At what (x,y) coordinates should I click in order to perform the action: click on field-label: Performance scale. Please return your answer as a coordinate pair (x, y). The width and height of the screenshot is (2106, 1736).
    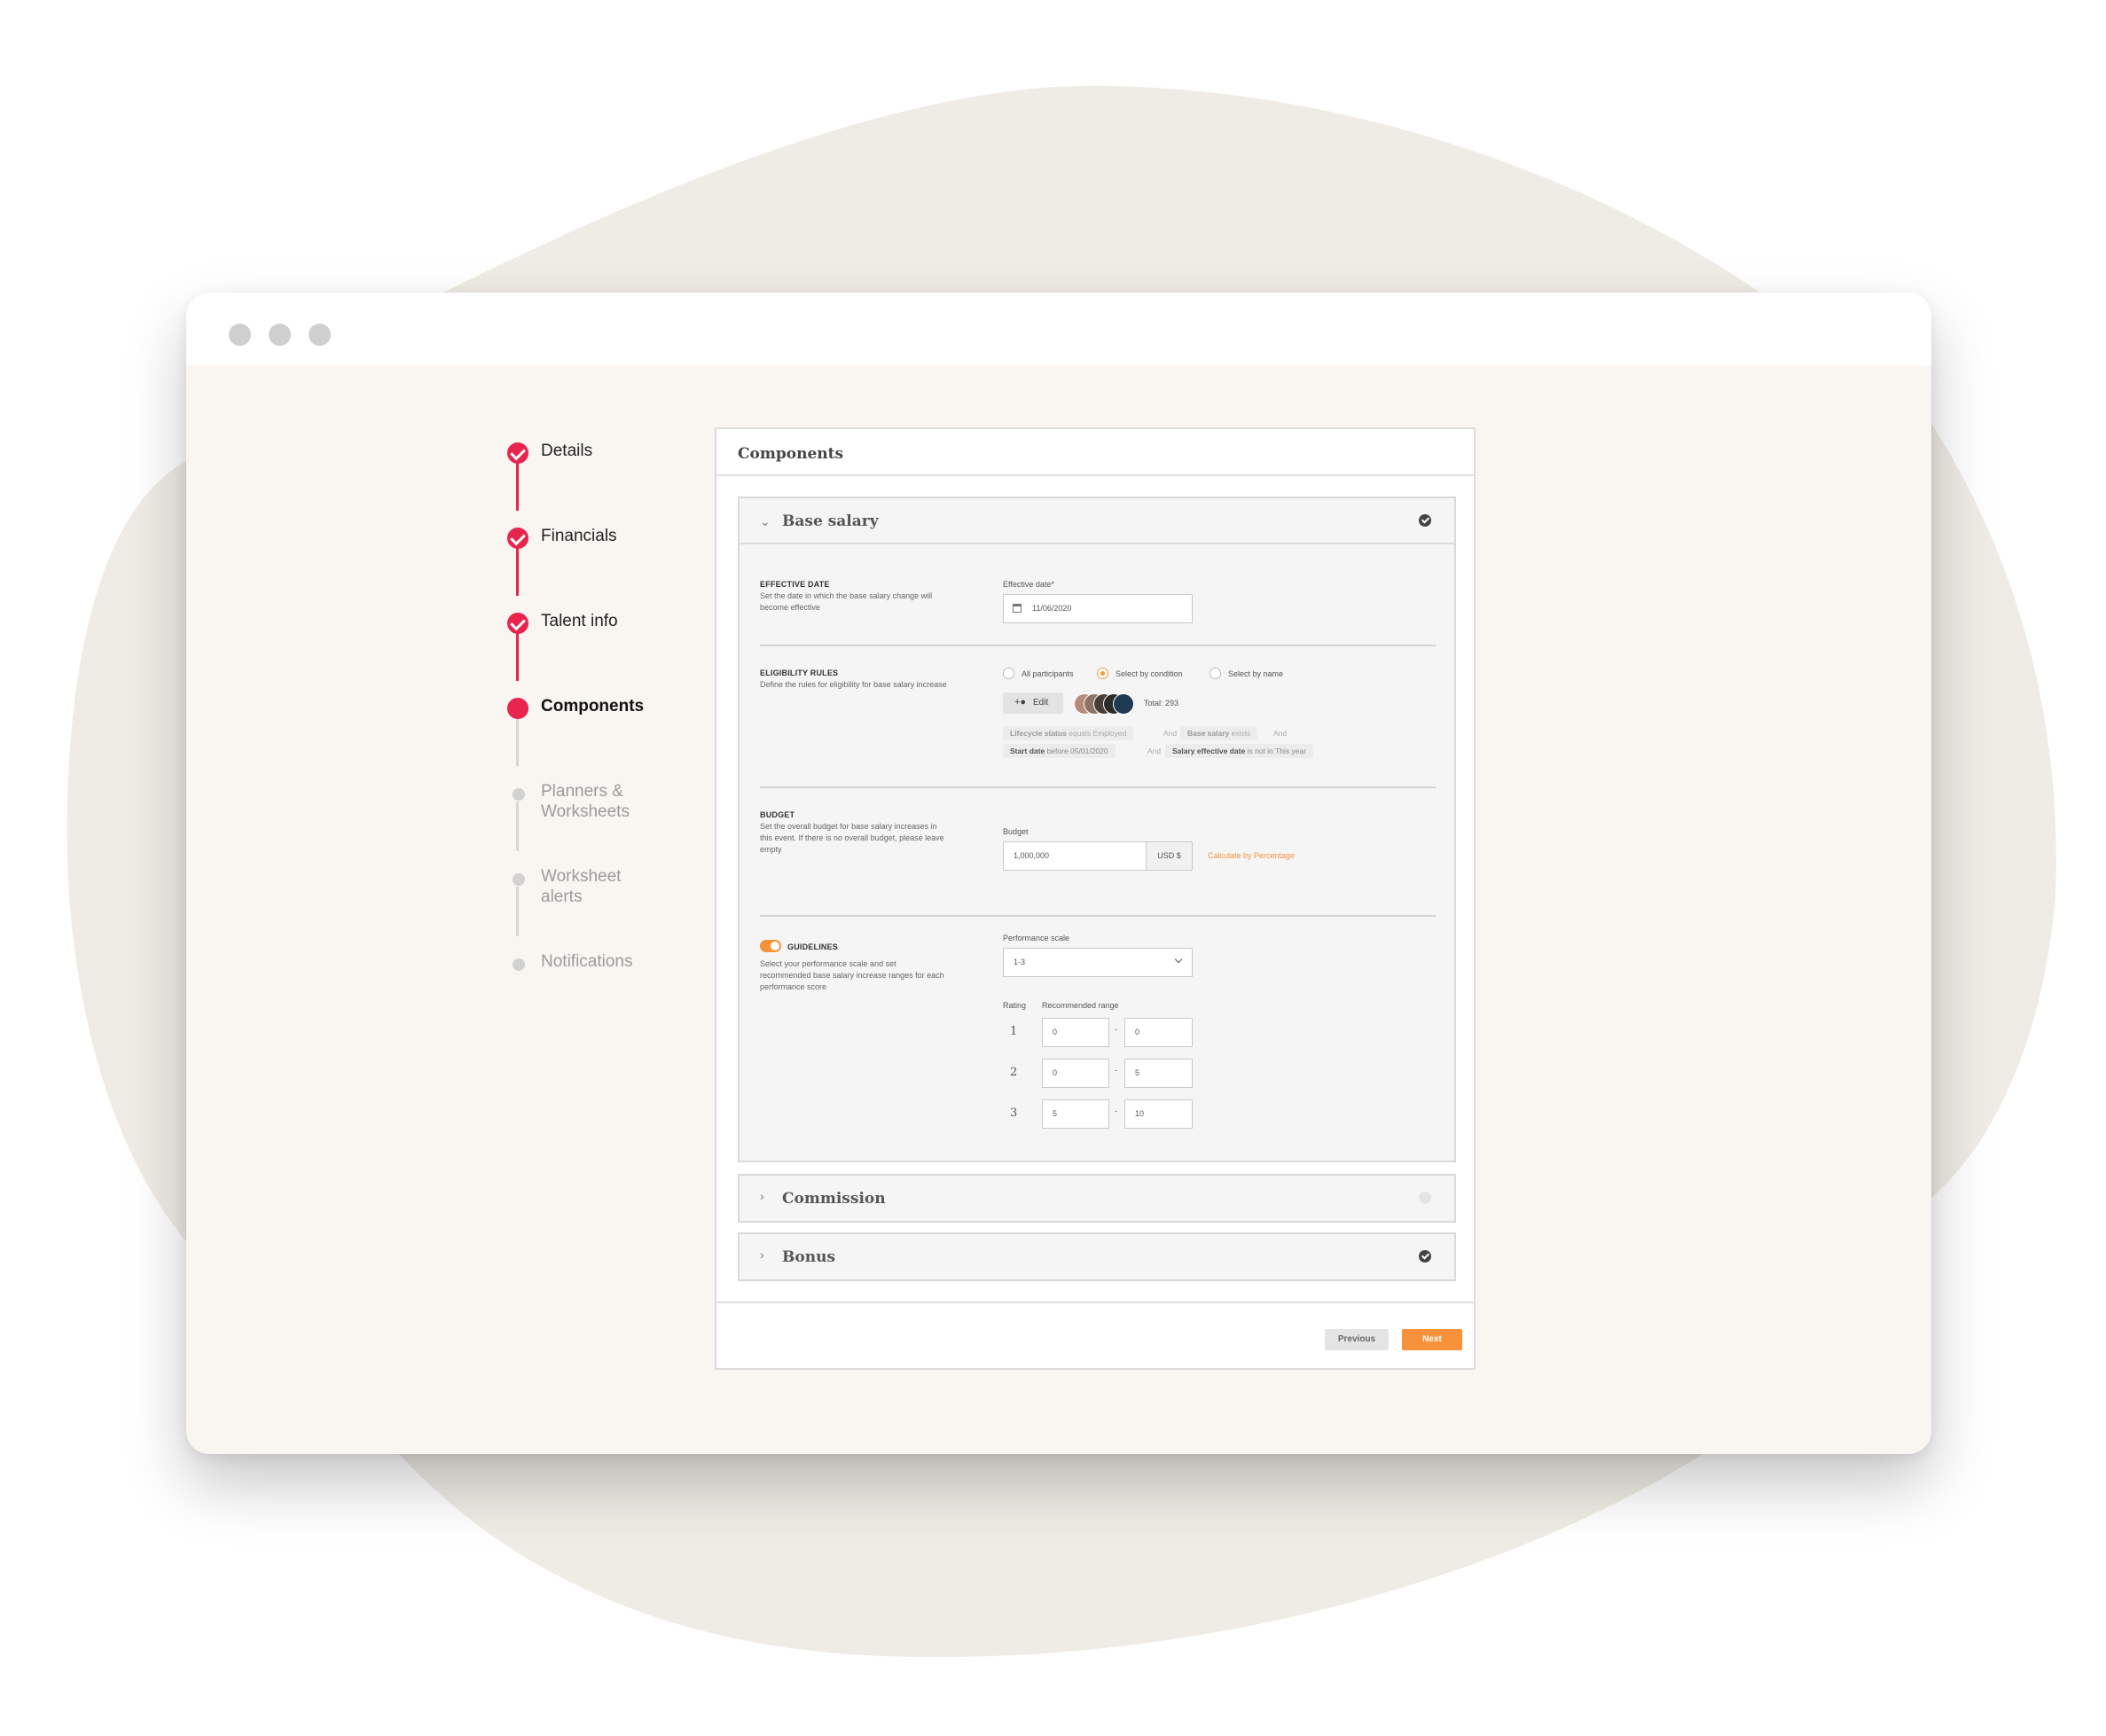
    Looking at the image, I should click on (1037, 938).